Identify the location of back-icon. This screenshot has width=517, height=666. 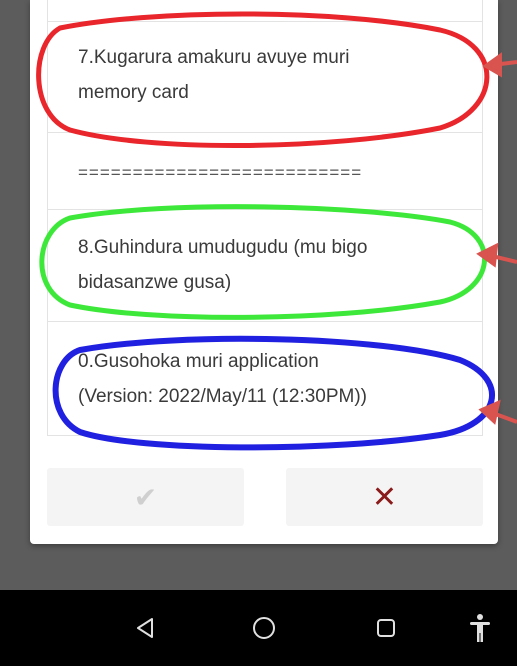
(145, 628).